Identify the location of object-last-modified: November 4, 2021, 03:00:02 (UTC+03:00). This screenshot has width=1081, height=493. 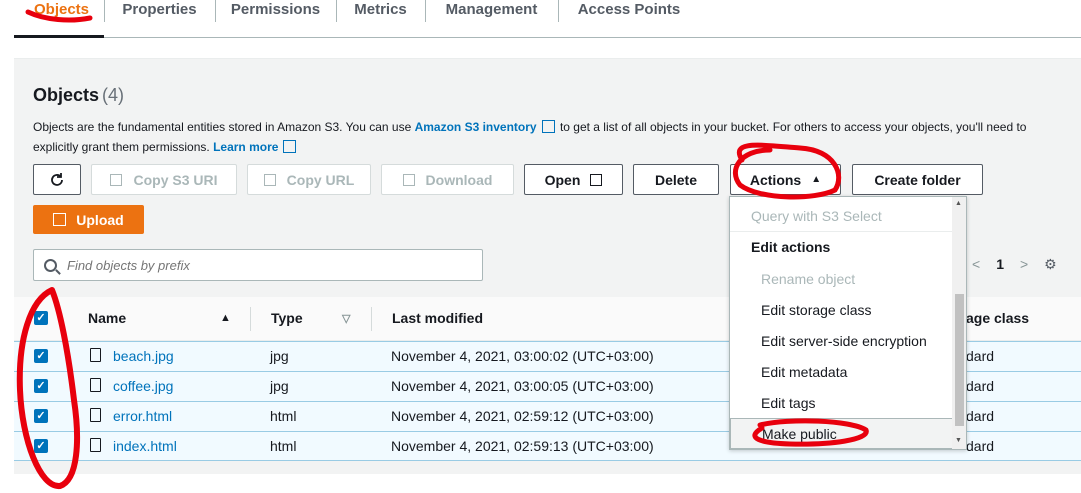
(522, 356).